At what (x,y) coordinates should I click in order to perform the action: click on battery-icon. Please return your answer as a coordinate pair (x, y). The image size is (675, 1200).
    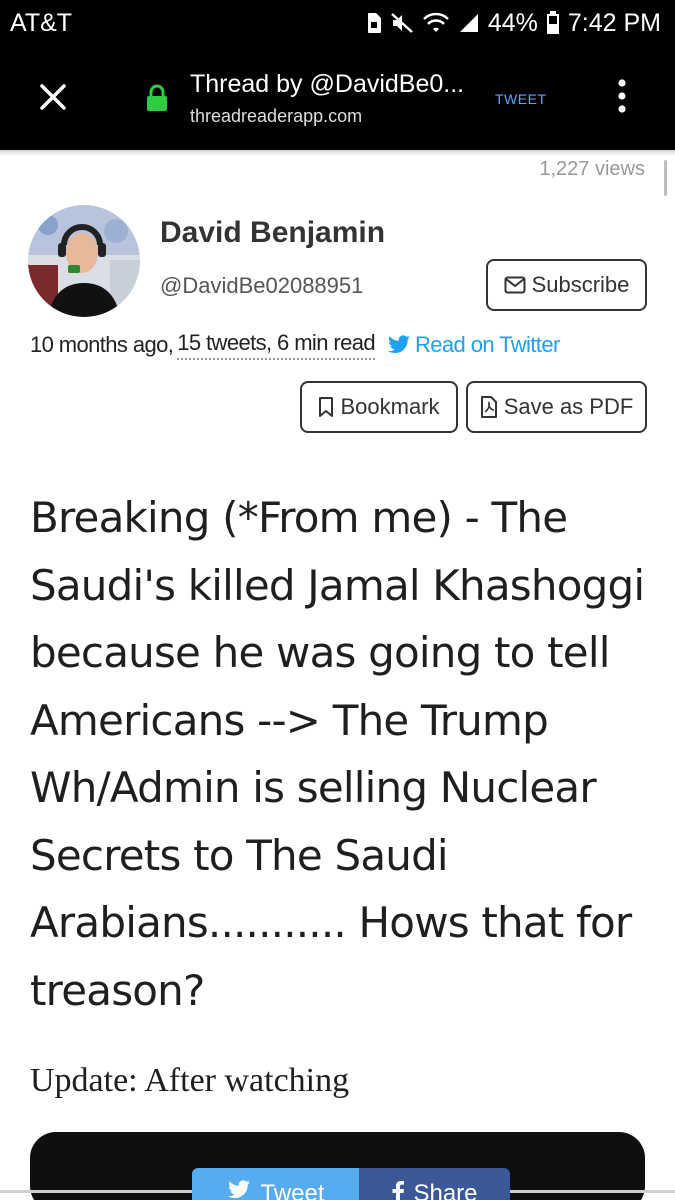
    Looking at the image, I should click on (553, 23).